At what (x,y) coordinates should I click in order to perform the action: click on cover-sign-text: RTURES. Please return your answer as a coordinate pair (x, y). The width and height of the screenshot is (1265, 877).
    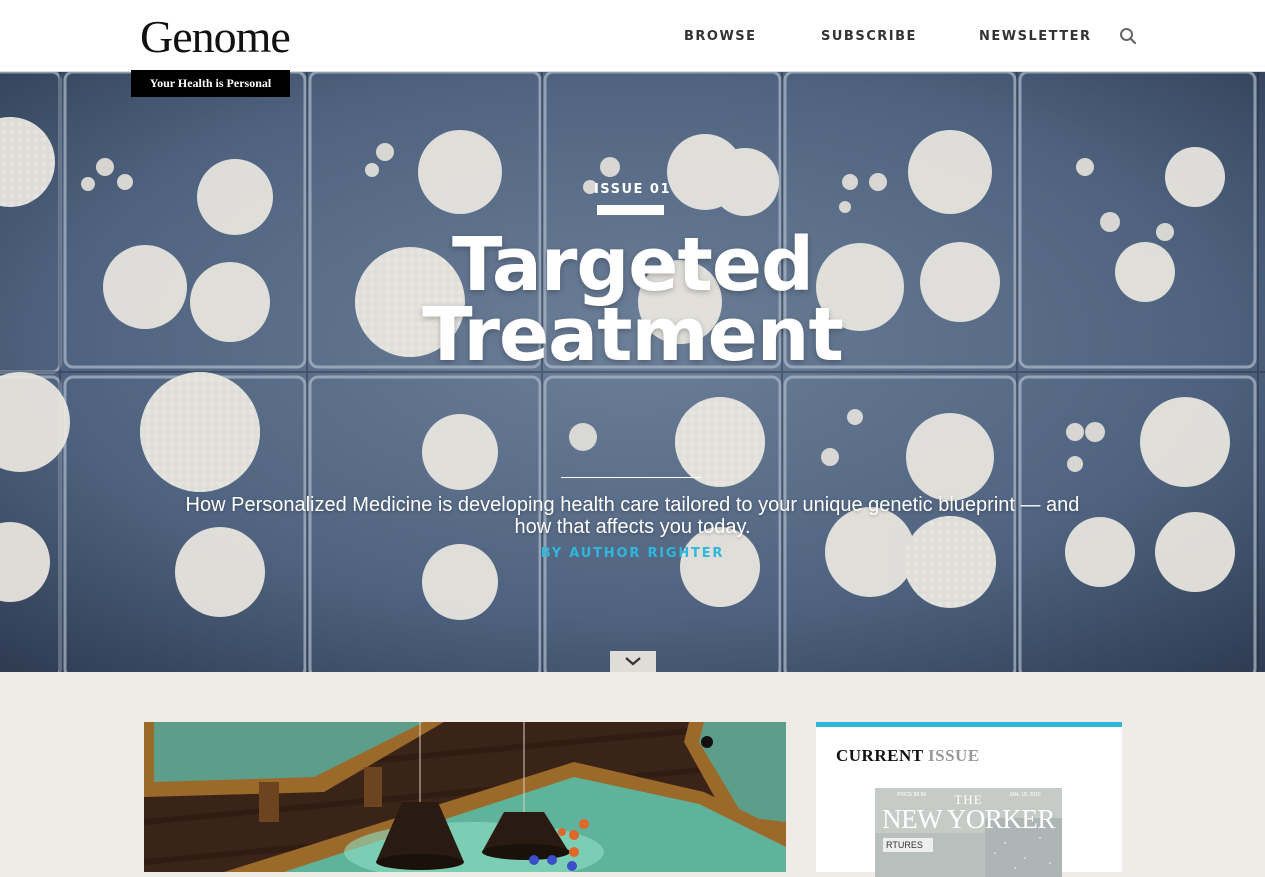
    Looking at the image, I should click on (908, 845).